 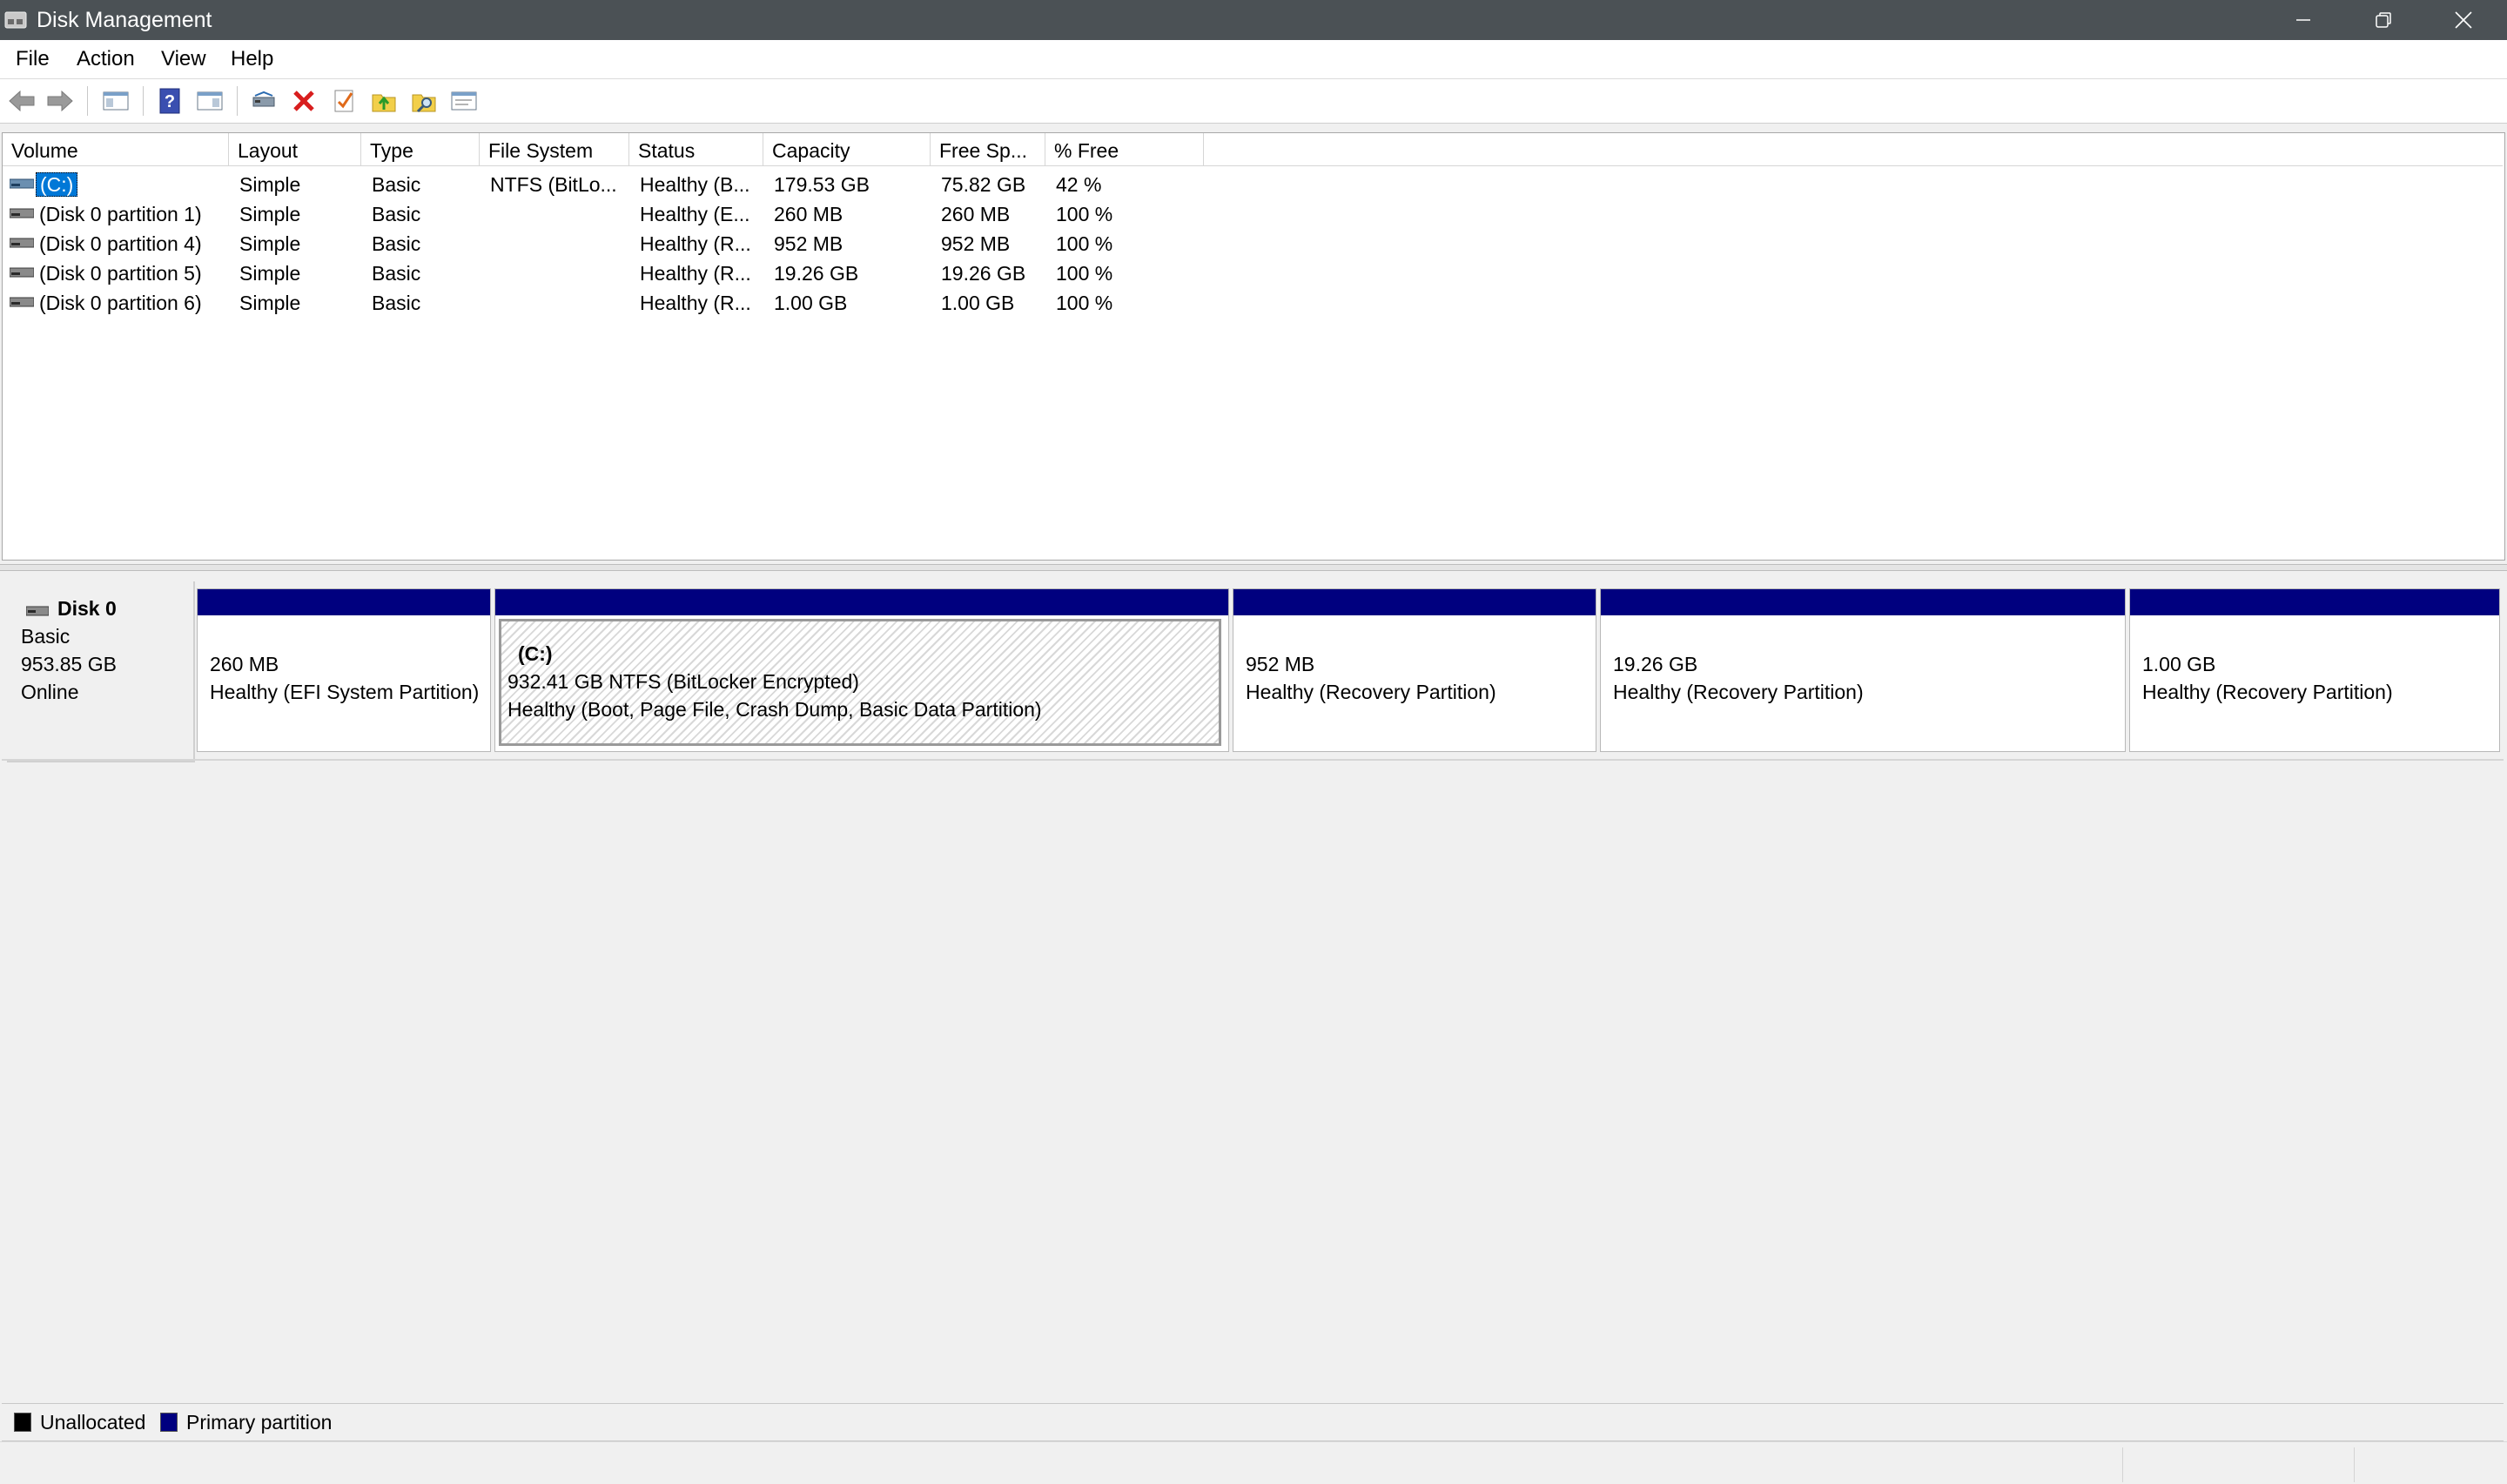 I want to click on disk-size: 953.85 GB, so click(x=69, y=664).